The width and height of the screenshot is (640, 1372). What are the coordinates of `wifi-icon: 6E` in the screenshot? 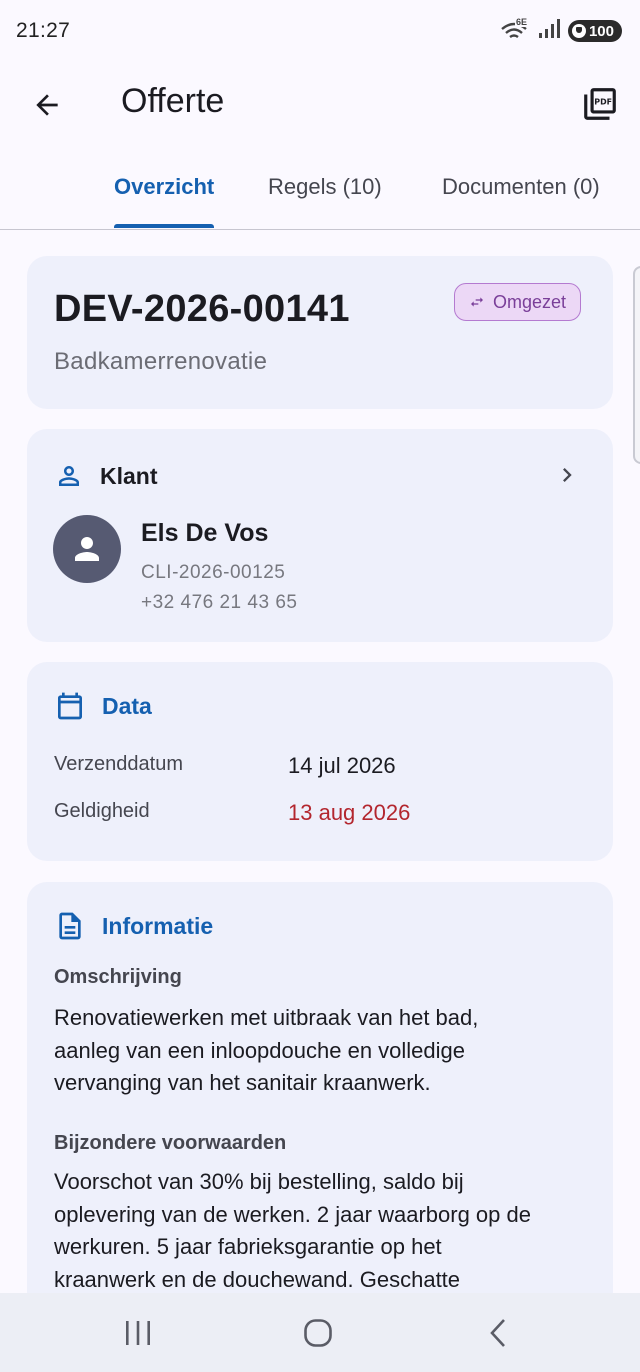 It's located at (515, 29).